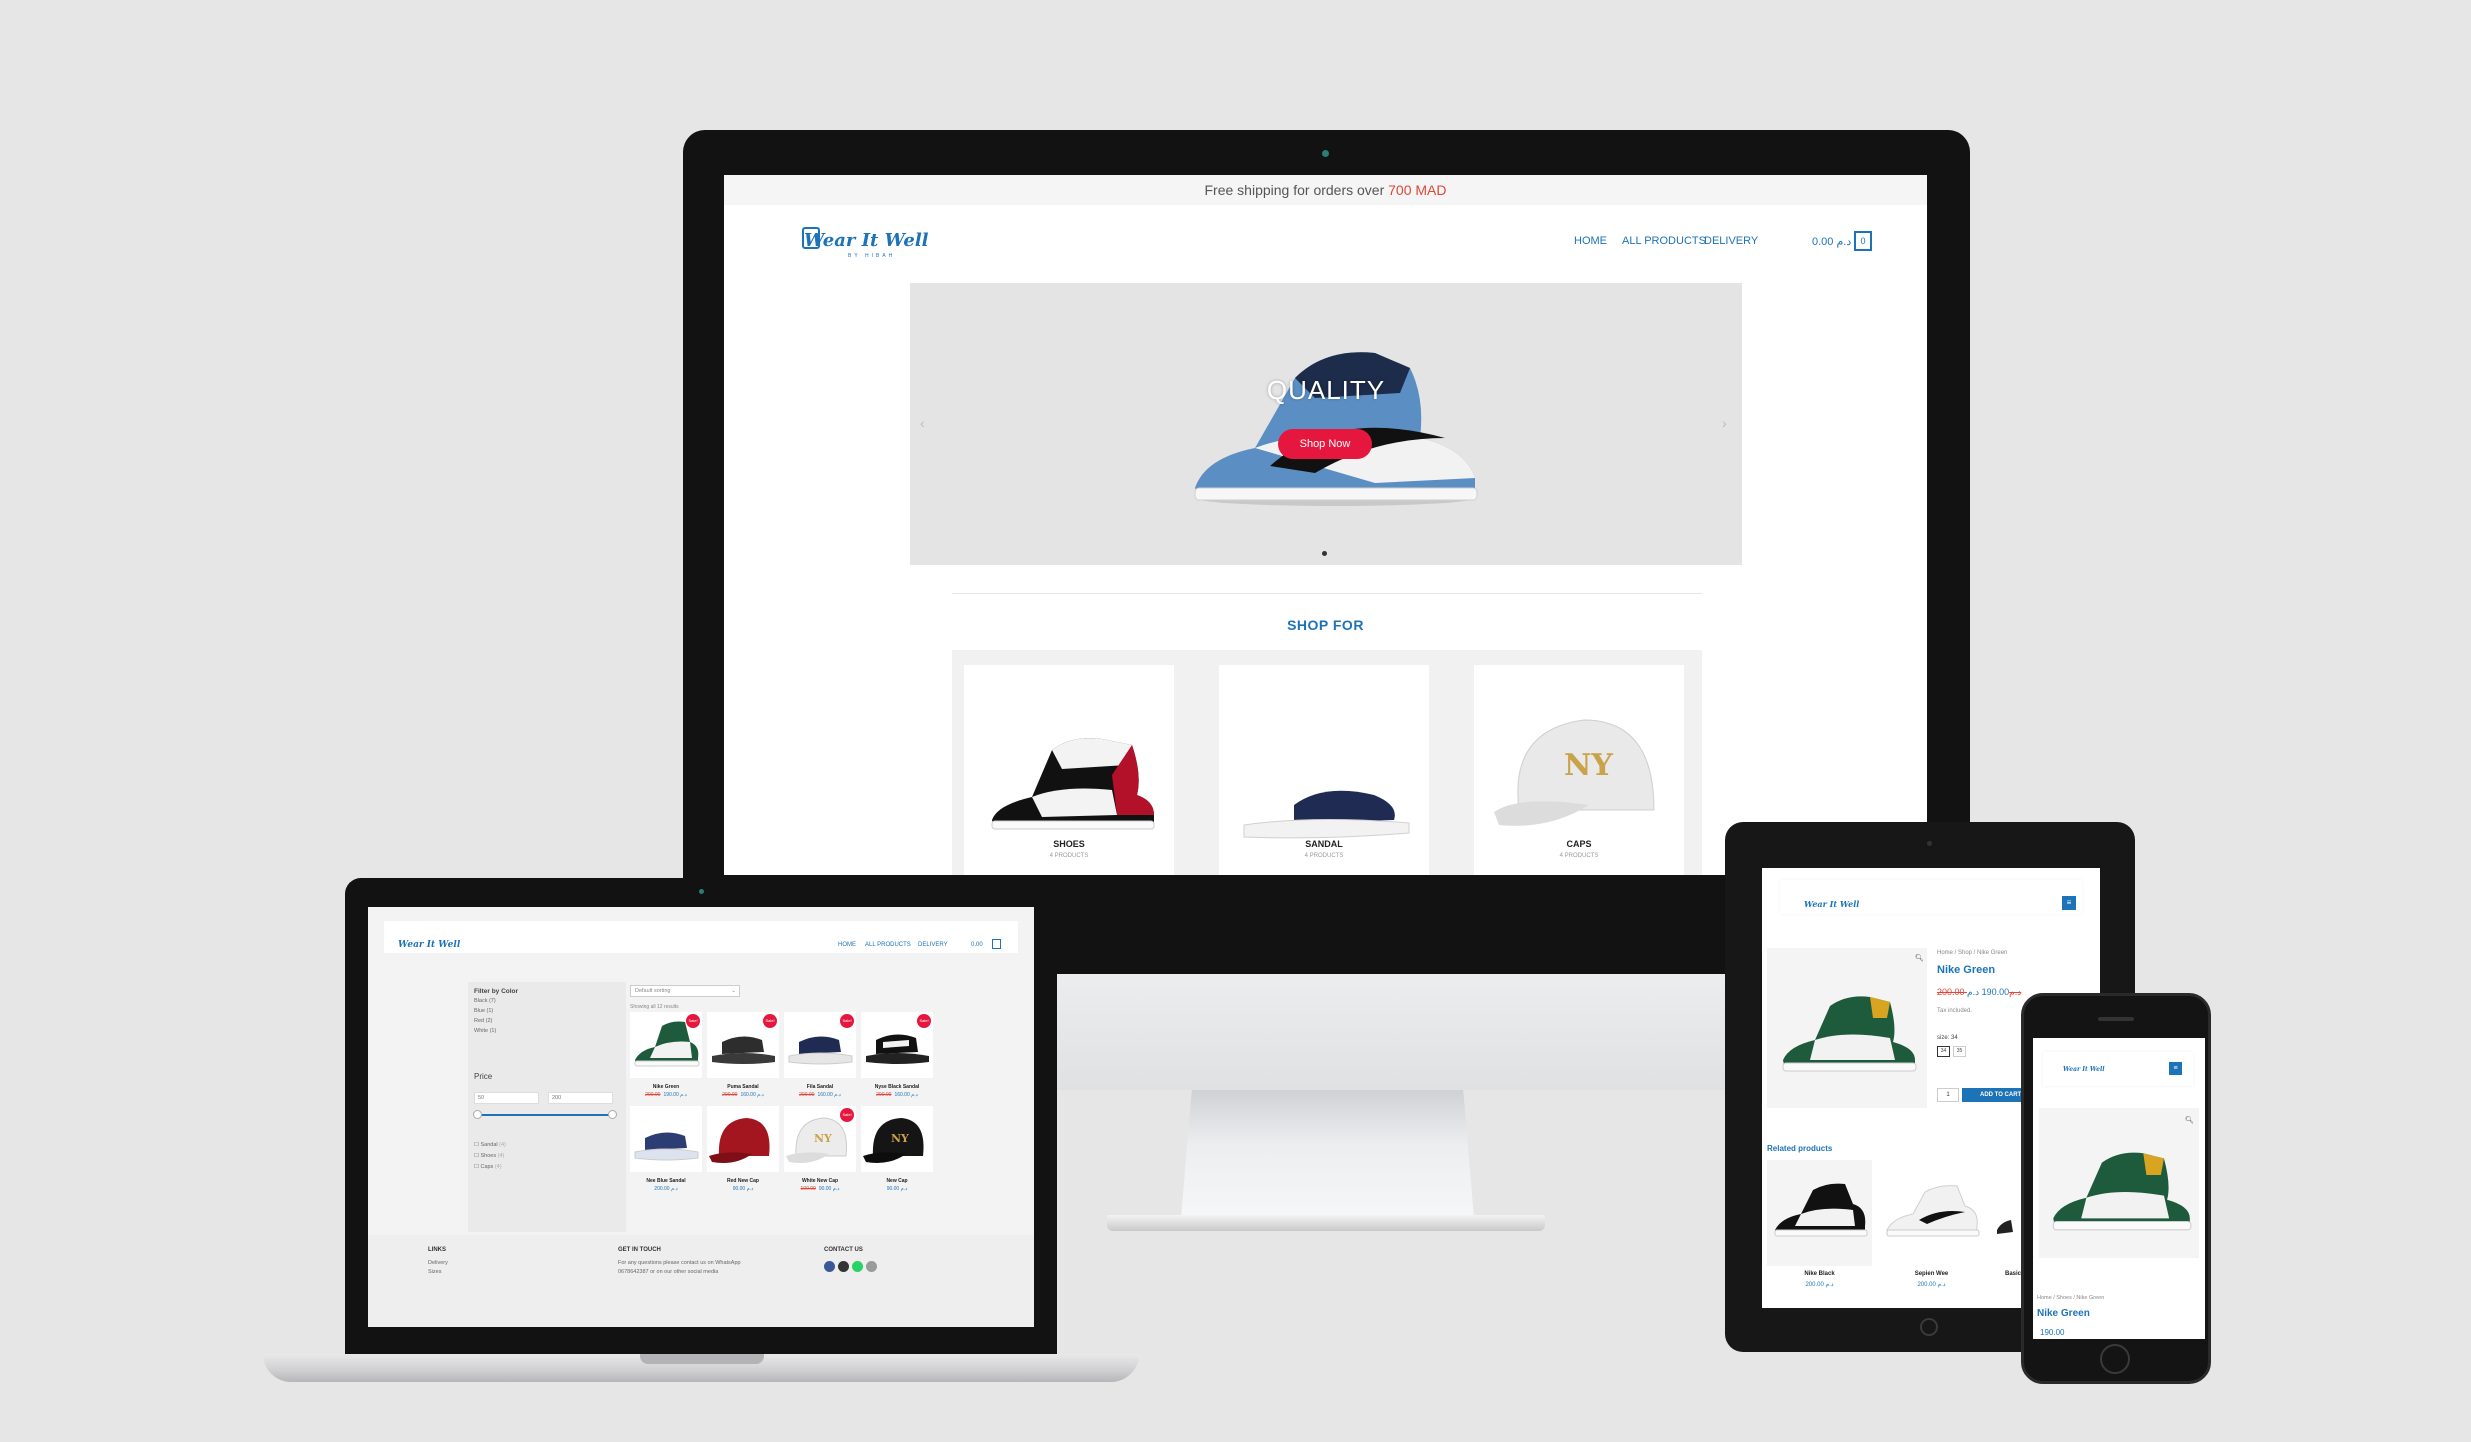 The image size is (2471, 1442). I want to click on product-name: Red New Cap, so click(743, 1181).